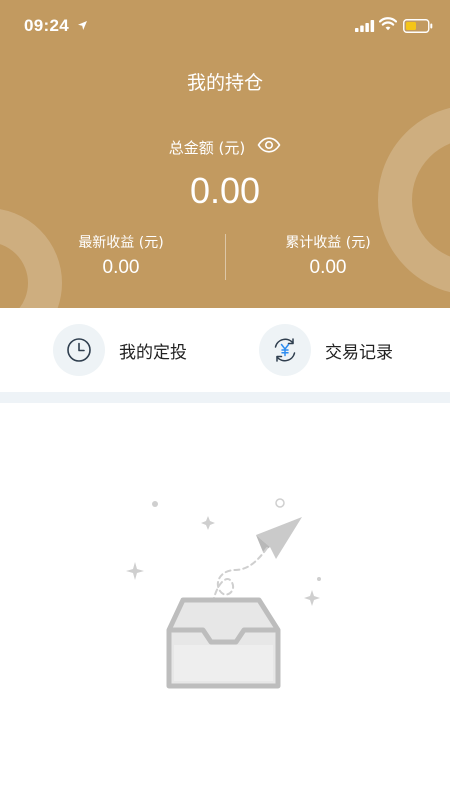  What do you see at coordinates (225, 257) in the screenshot?
I see `stat-divider` at bounding box center [225, 257].